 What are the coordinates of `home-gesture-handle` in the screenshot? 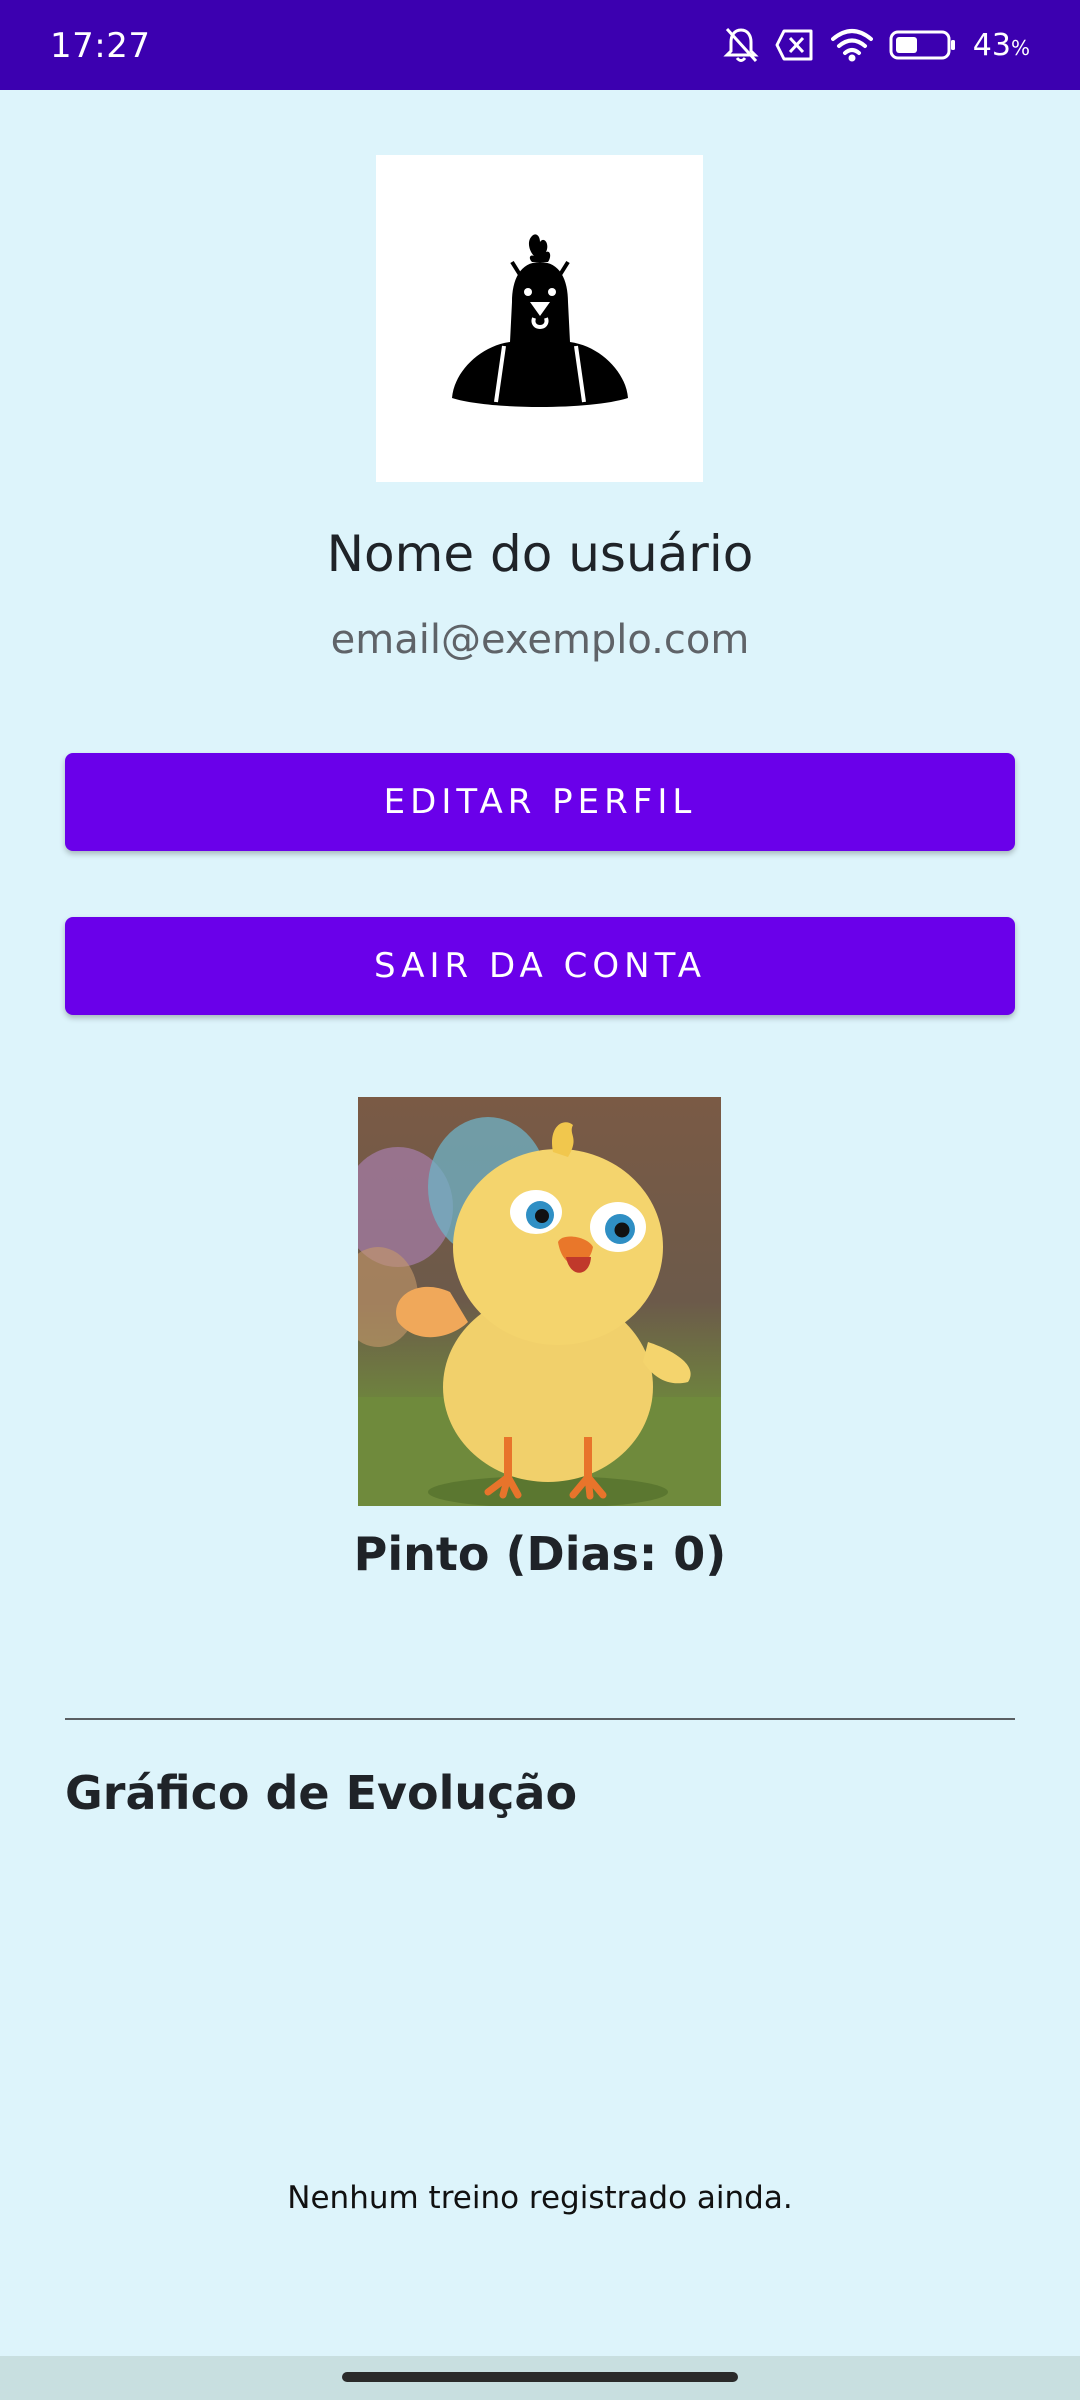 It's located at (540, 2377).